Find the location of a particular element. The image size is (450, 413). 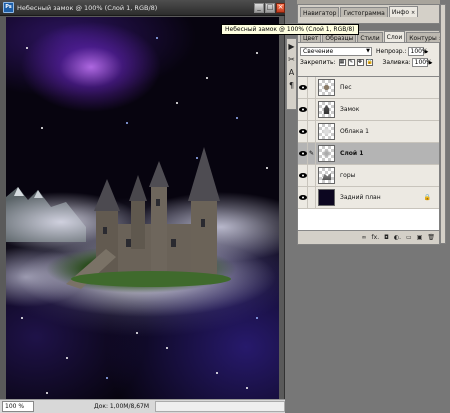

tab-layers: Слои is located at coordinates (394, 36).